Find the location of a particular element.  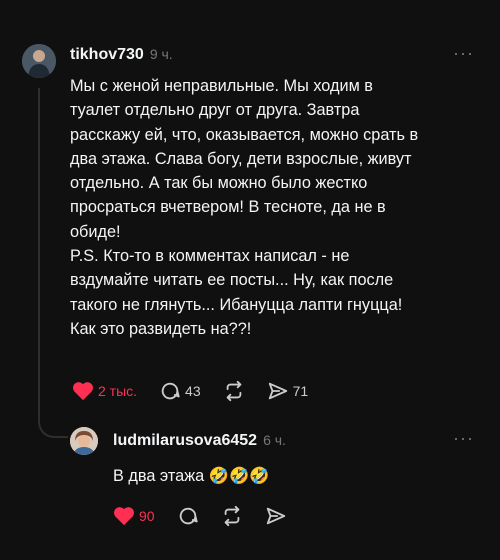

post-line: отдельно. А так бы можно было жестко is located at coordinates (219, 183).